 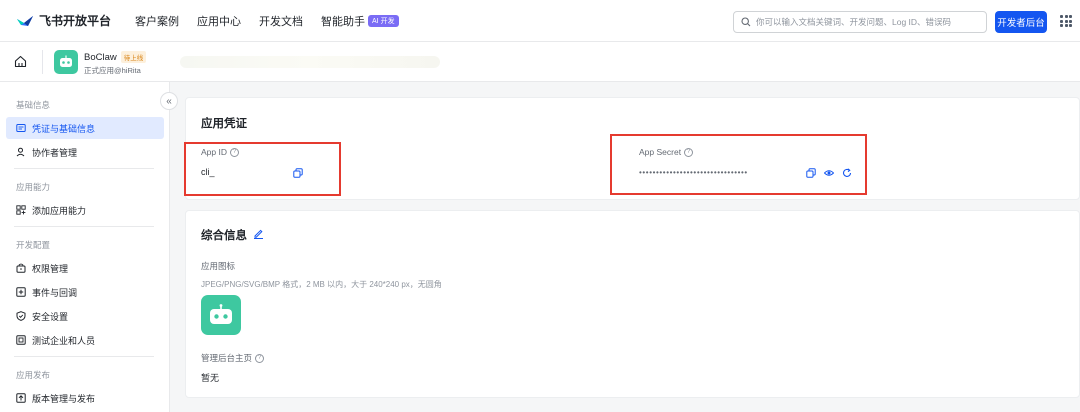 I want to click on top-nav: 飞书开放平台 客户案例 应用中心 开发文档 智能助手 AI 开发 开发者后台, so click(x=540, y=21).